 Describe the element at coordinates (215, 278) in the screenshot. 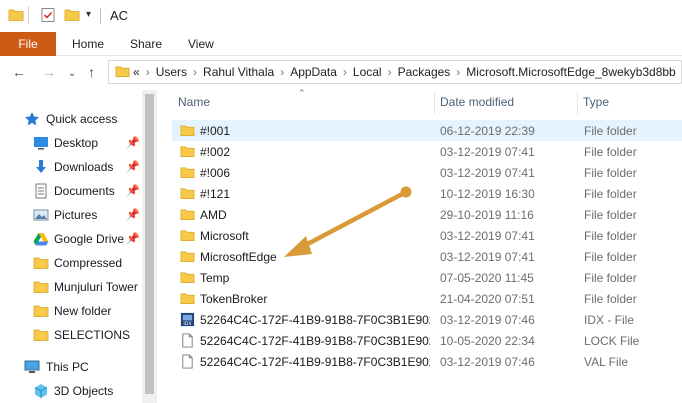

I see `file-name: Temp` at that location.